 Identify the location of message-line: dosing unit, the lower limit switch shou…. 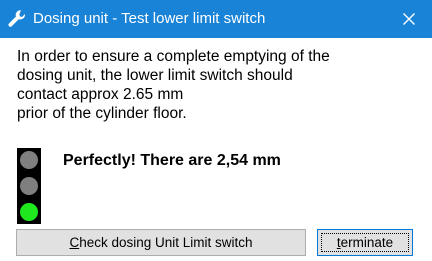
(155, 75).